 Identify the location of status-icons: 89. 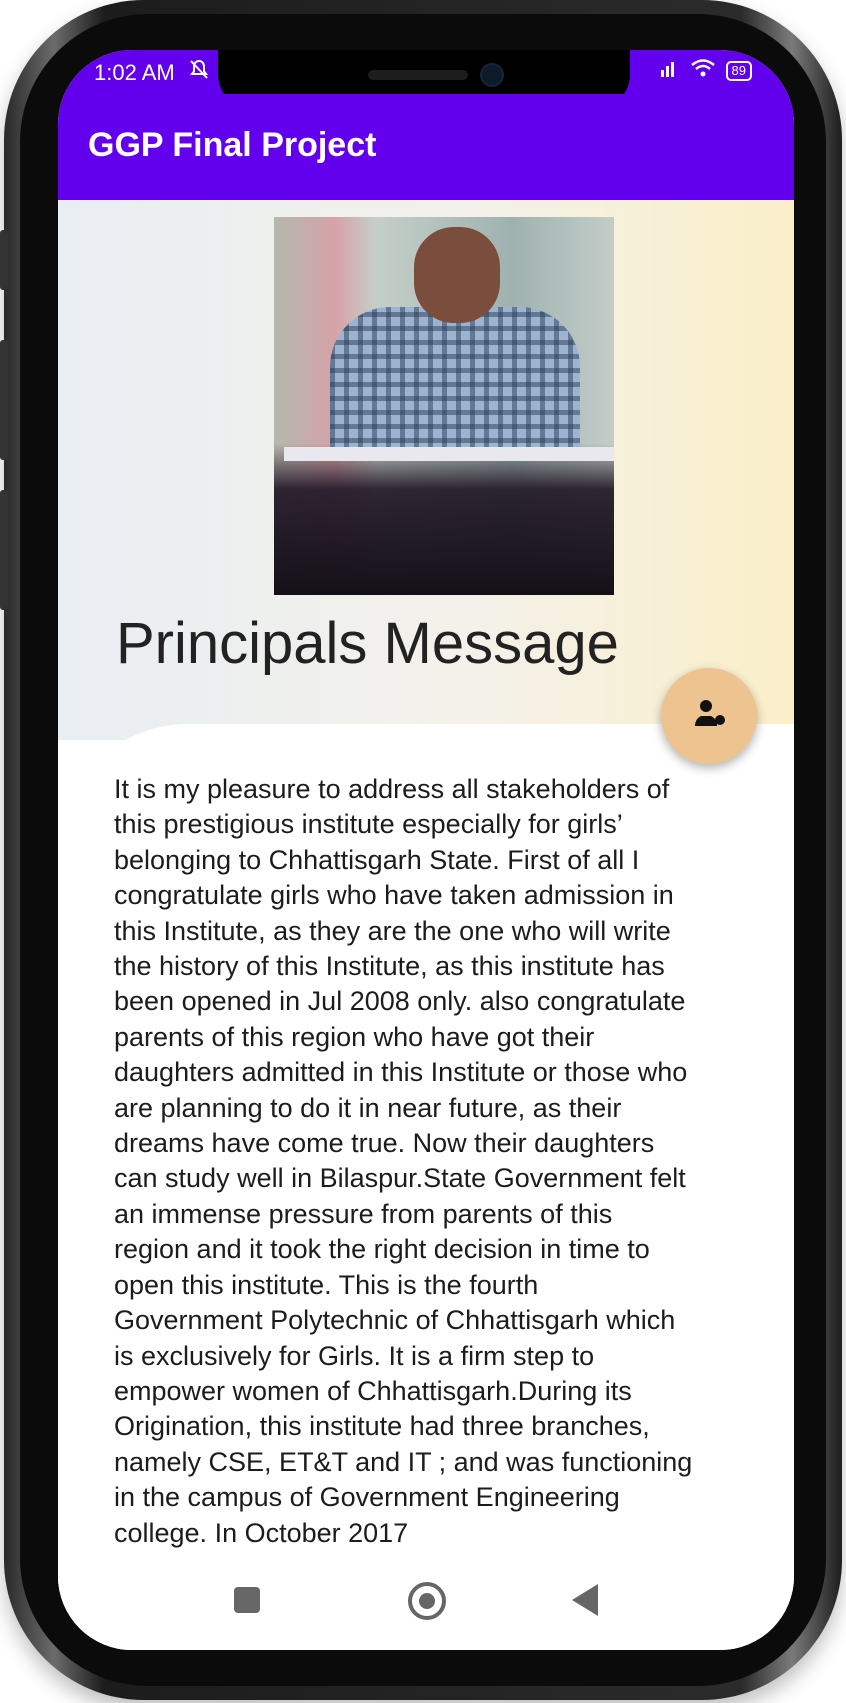
(706, 71).